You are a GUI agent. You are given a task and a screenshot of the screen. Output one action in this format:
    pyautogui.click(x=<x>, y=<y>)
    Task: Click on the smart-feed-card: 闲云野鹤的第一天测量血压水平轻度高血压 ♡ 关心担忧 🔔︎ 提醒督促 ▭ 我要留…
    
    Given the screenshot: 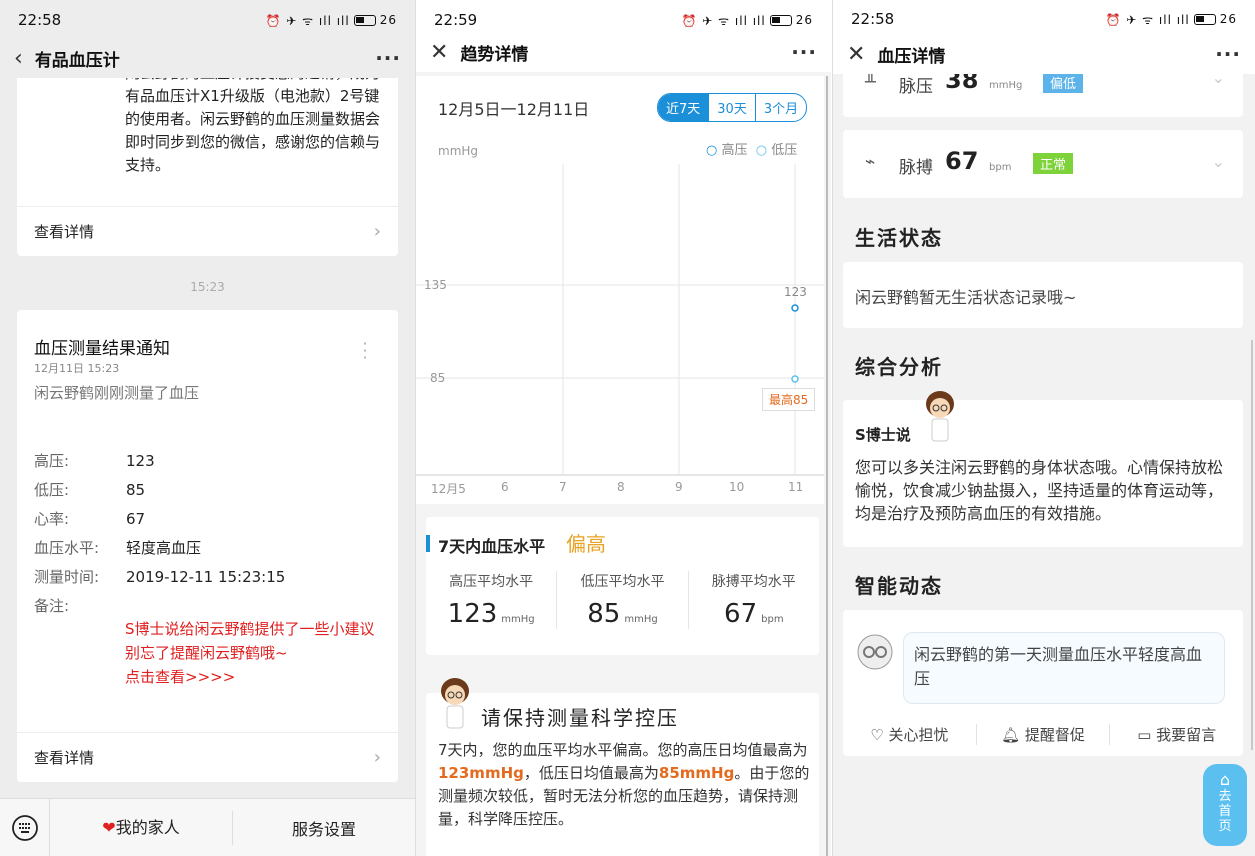 What is the action you would take?
    pyautogui.click(x=1043, y=683)
    